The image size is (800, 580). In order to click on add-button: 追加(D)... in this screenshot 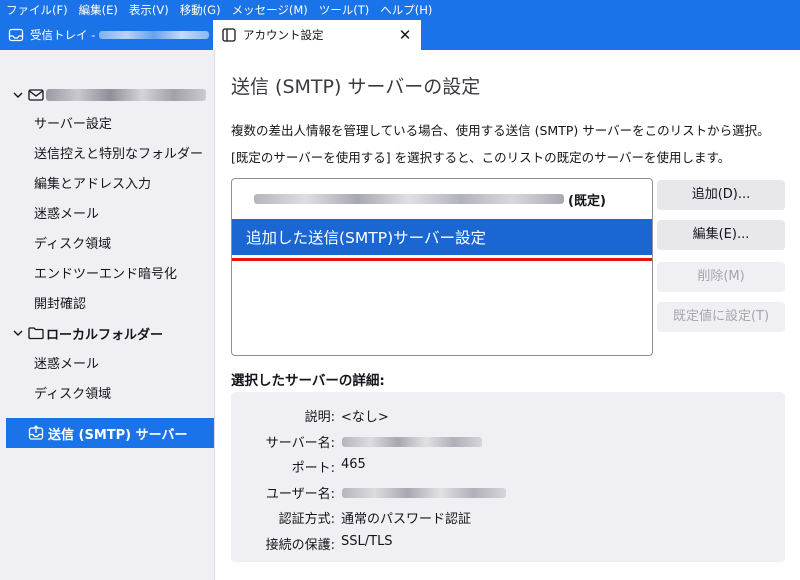, I will do `click(721, 195)`.